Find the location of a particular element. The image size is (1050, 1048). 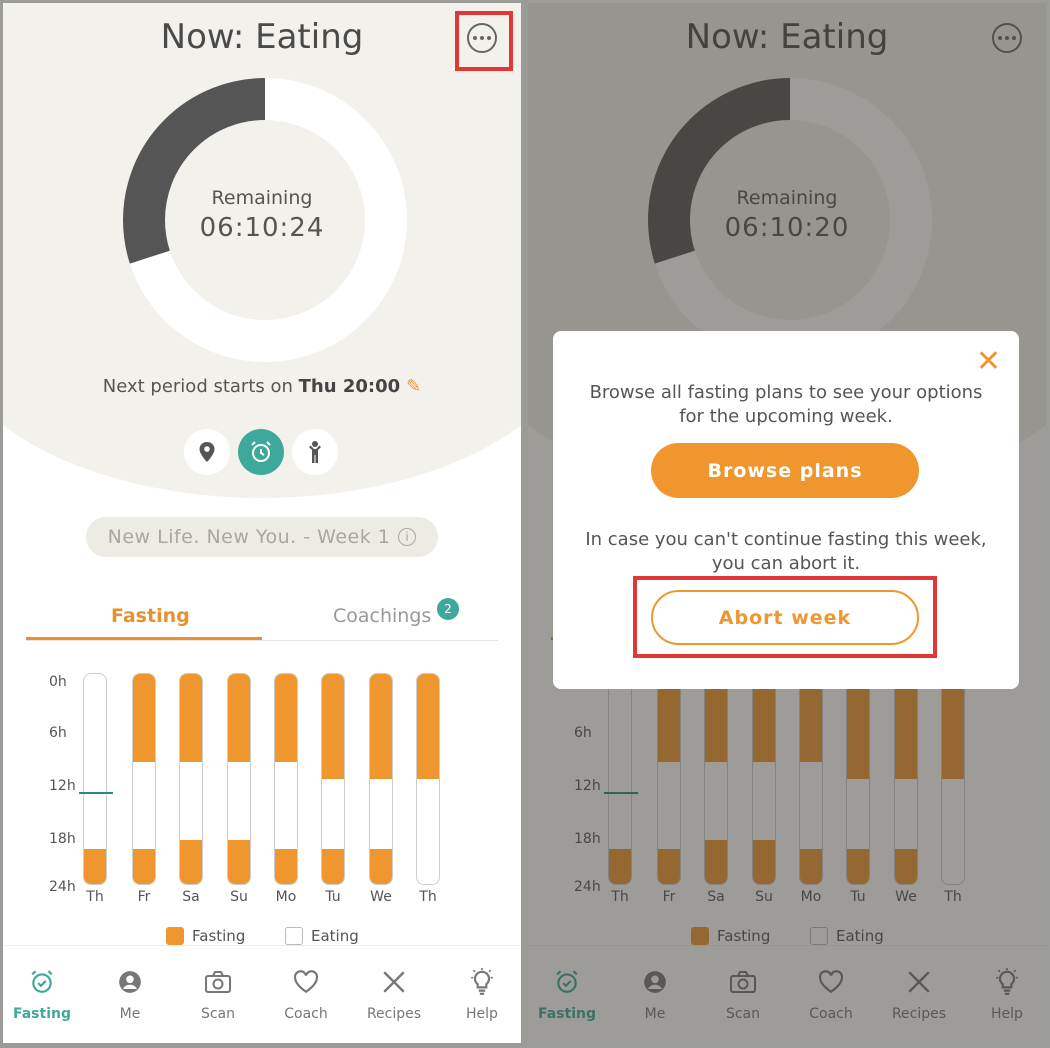

nav-coach: Coach is located at coordinates (306, 993).